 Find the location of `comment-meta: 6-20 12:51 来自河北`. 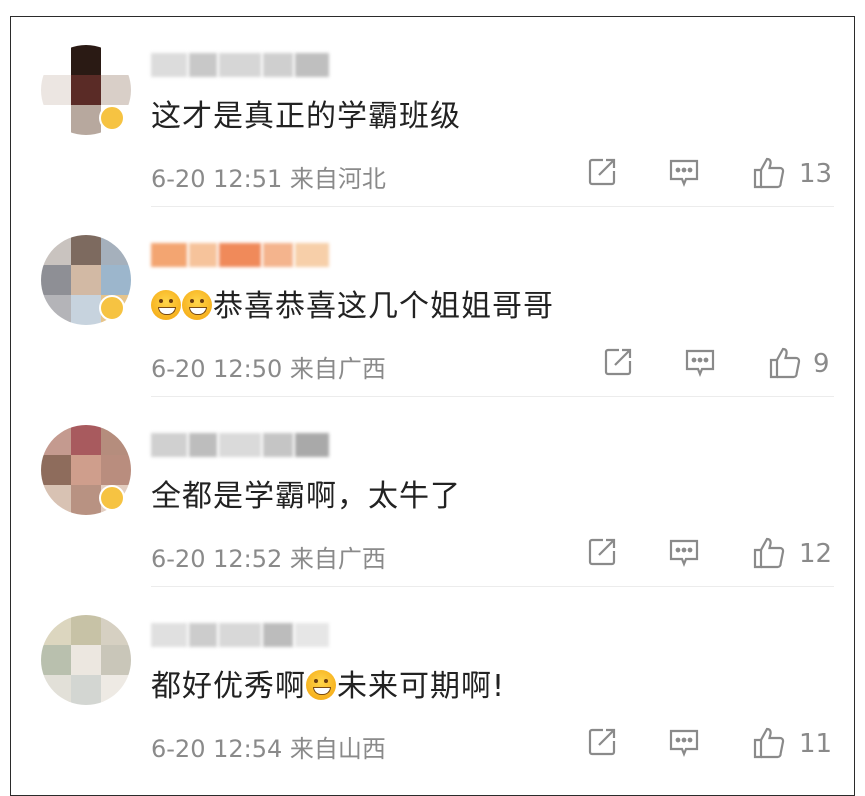

comment-meta: 6-20 12:51 来自河北 is located at coordinates (268, 176).